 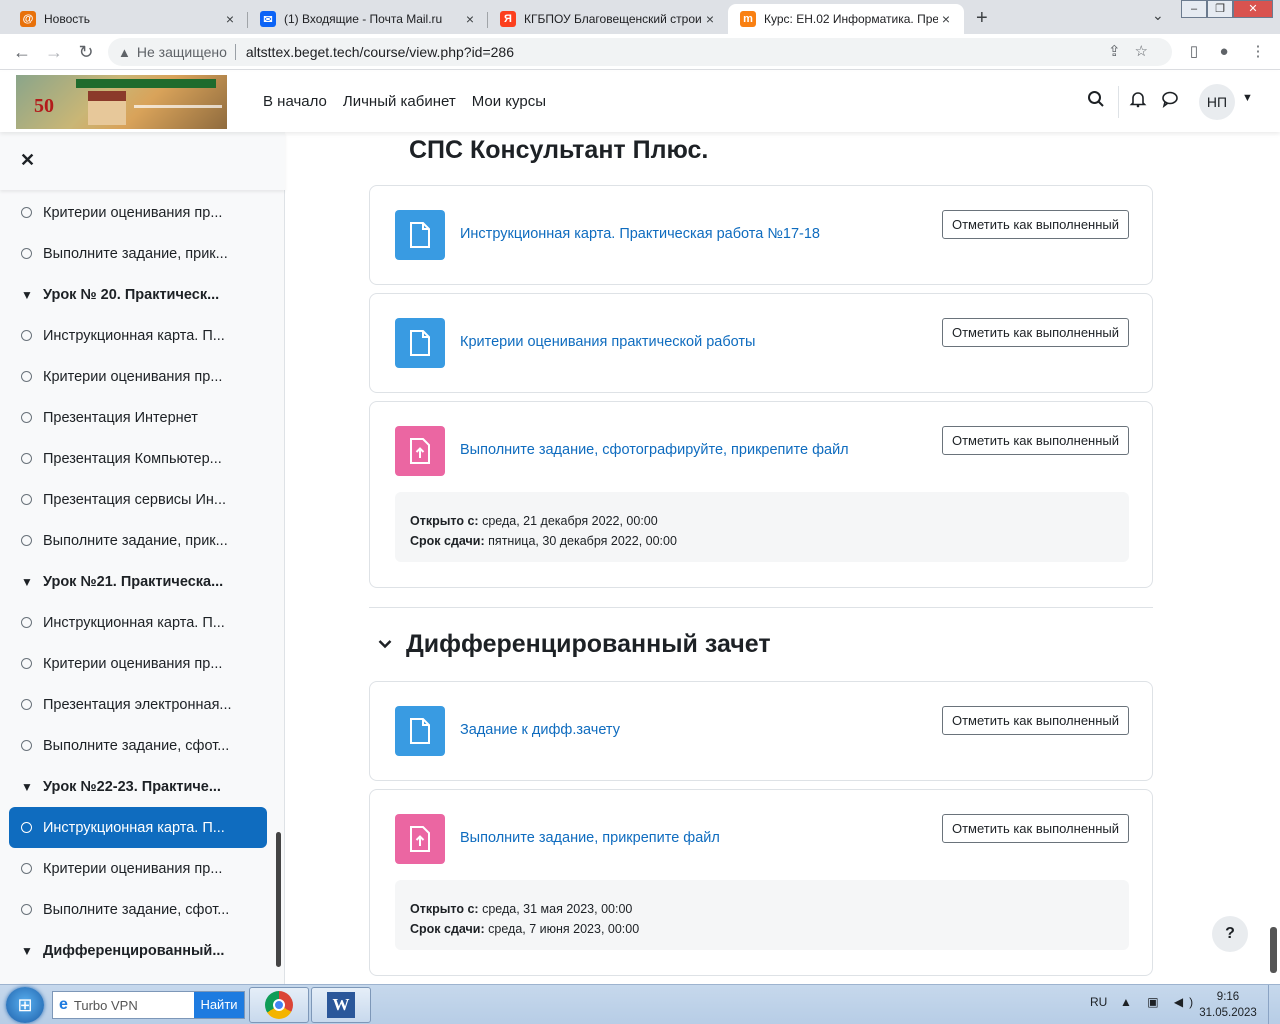 I want to click on opened-label: Открыто с:, so click(x=444, y=909).